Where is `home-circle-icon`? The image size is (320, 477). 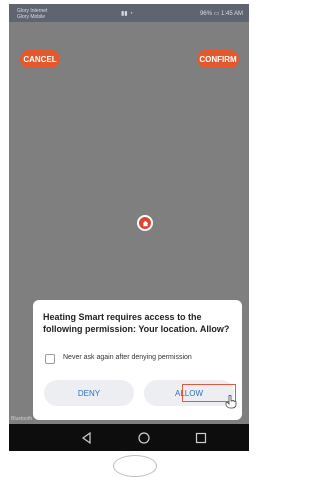
home-circle-icon is located at coordinates (144, 438).